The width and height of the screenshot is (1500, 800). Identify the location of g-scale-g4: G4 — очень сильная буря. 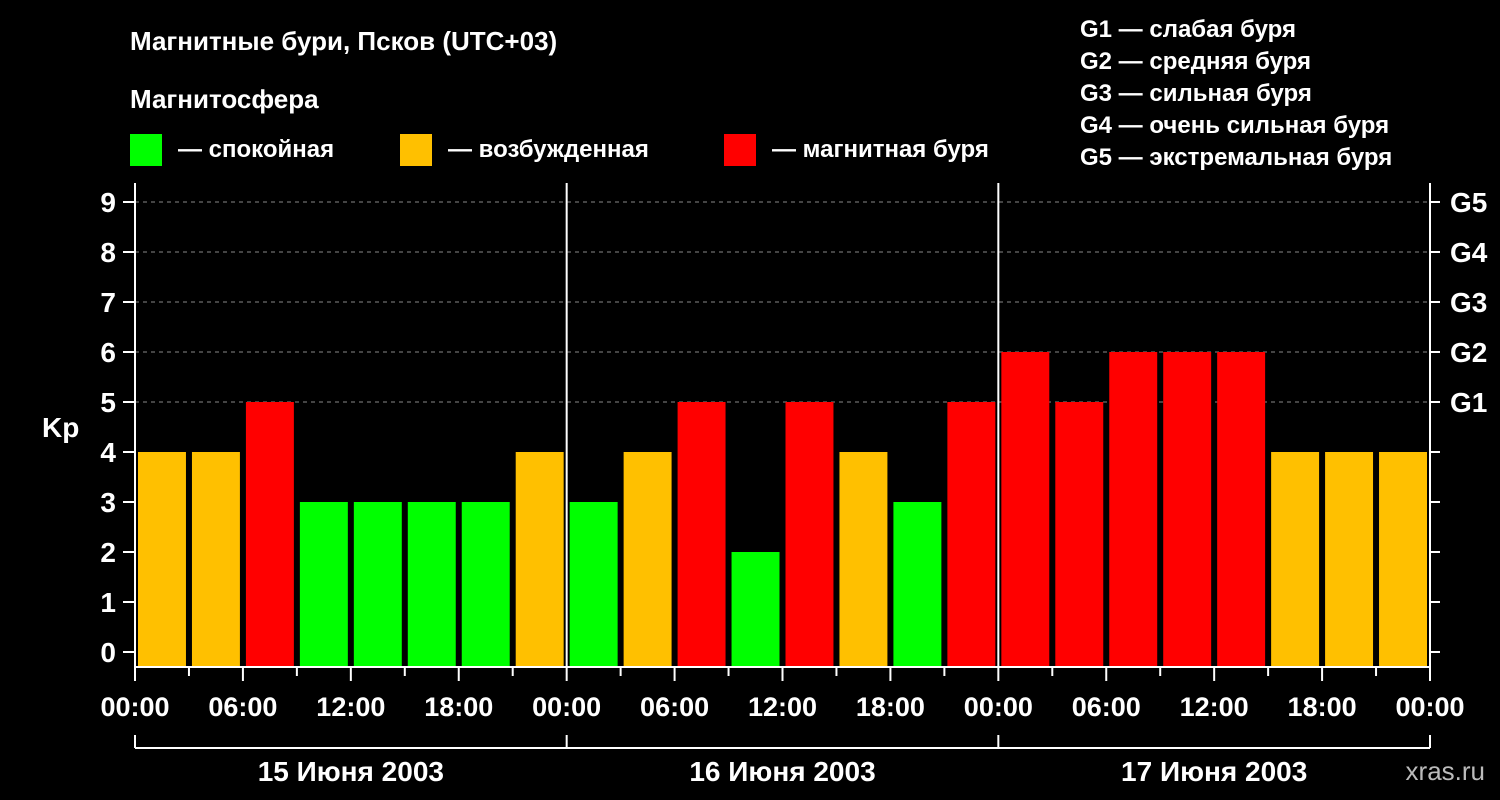
(1234, 125).